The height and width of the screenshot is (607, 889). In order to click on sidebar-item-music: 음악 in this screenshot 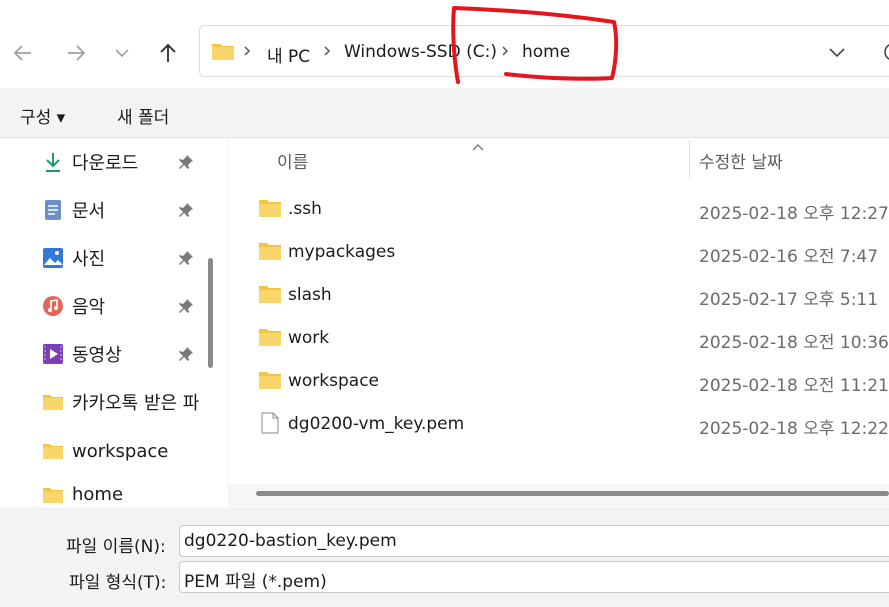, I will do `click(73, 306)`.